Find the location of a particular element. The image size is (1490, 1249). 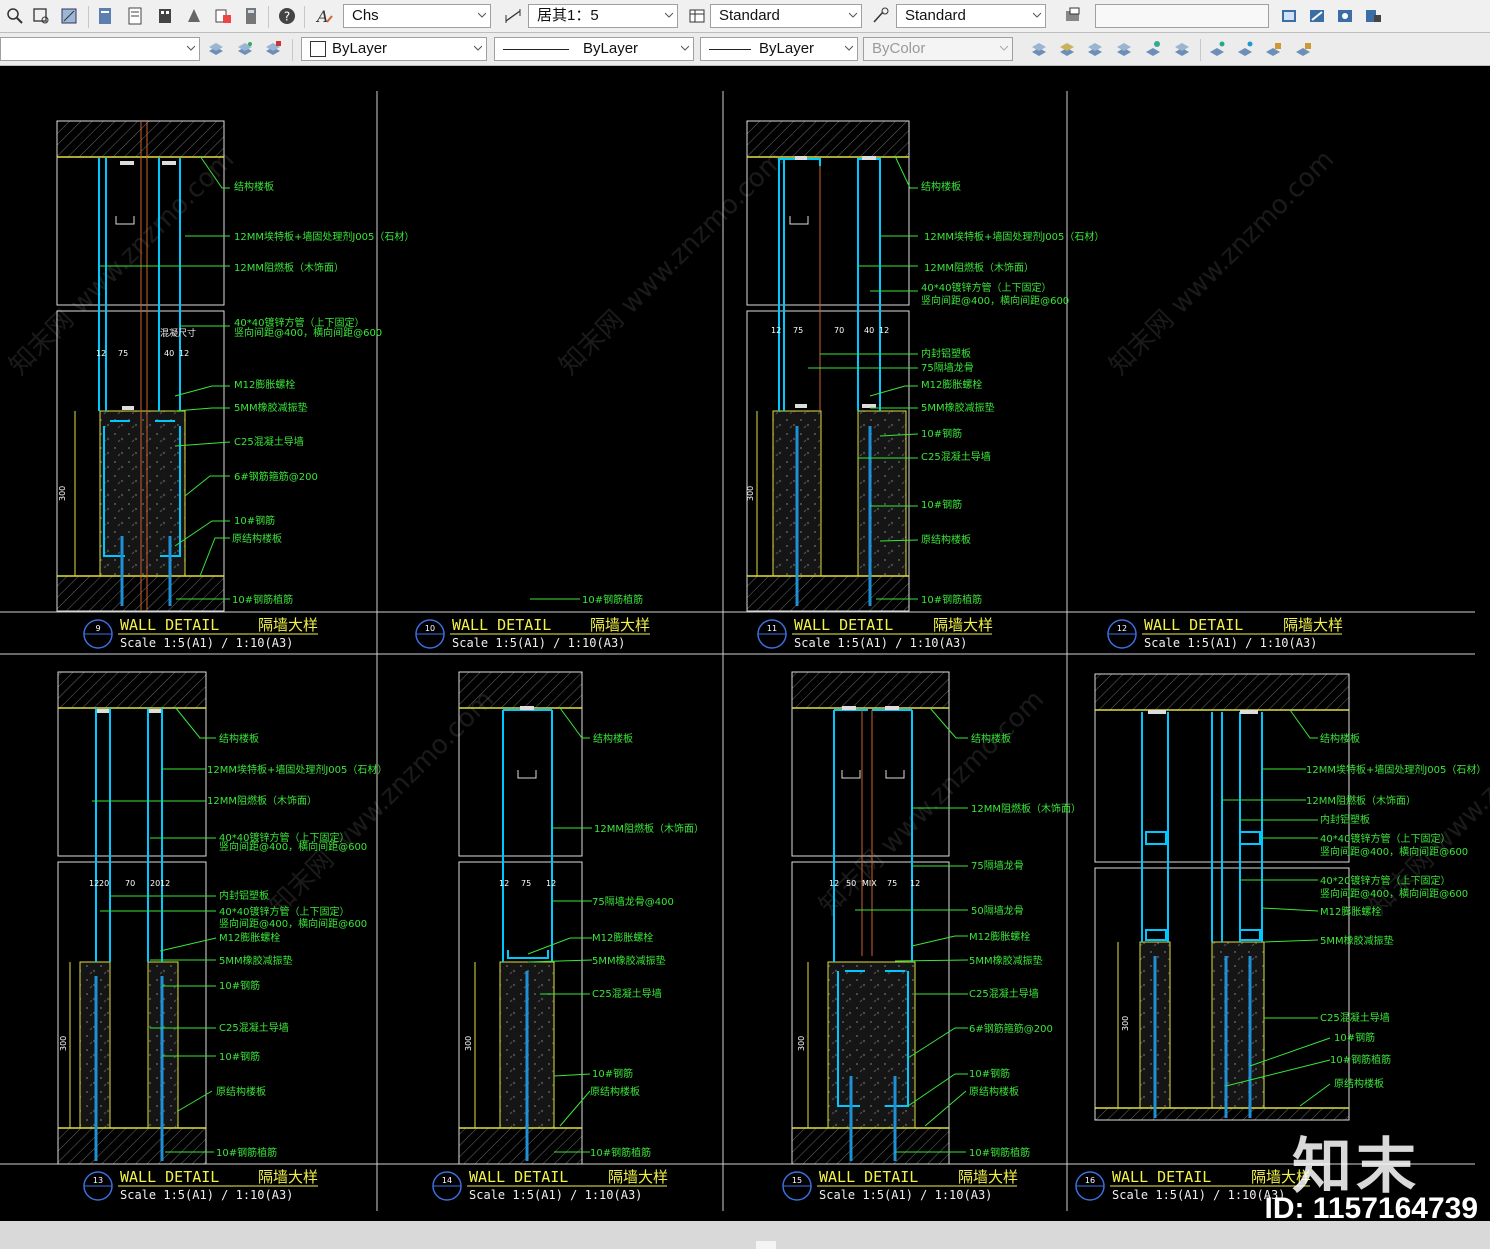

zoom-window-icon is located at coordinates (15, 16).